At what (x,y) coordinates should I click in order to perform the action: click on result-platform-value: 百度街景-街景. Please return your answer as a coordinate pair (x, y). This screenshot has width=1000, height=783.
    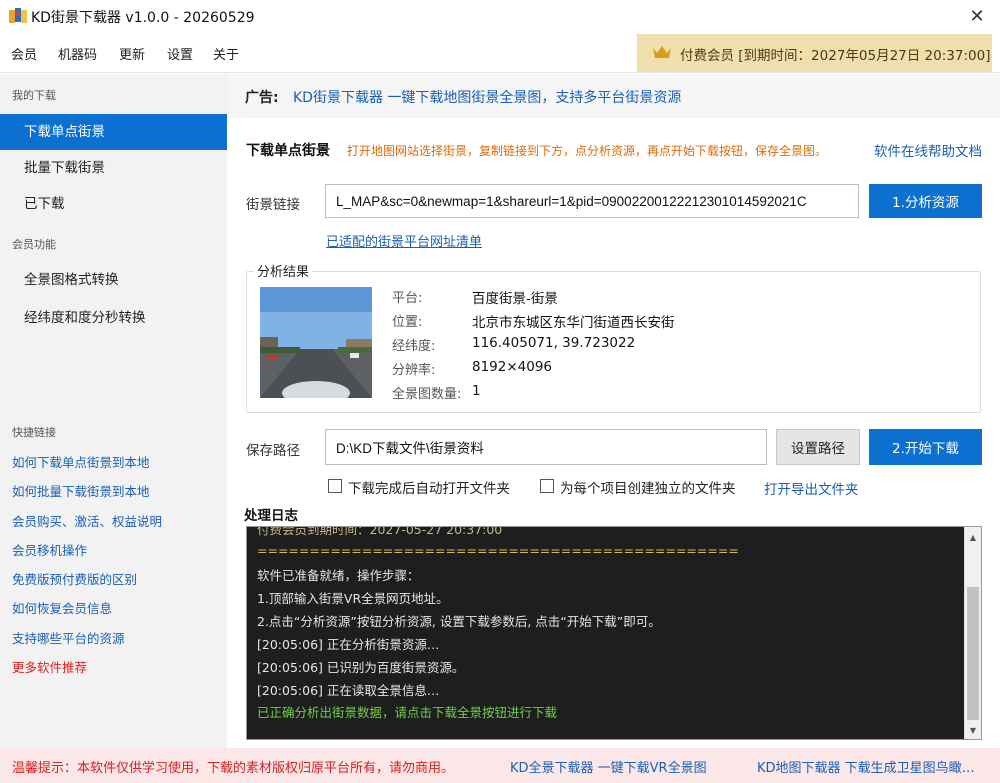
    Looking at the image, I should click on (515, 299).